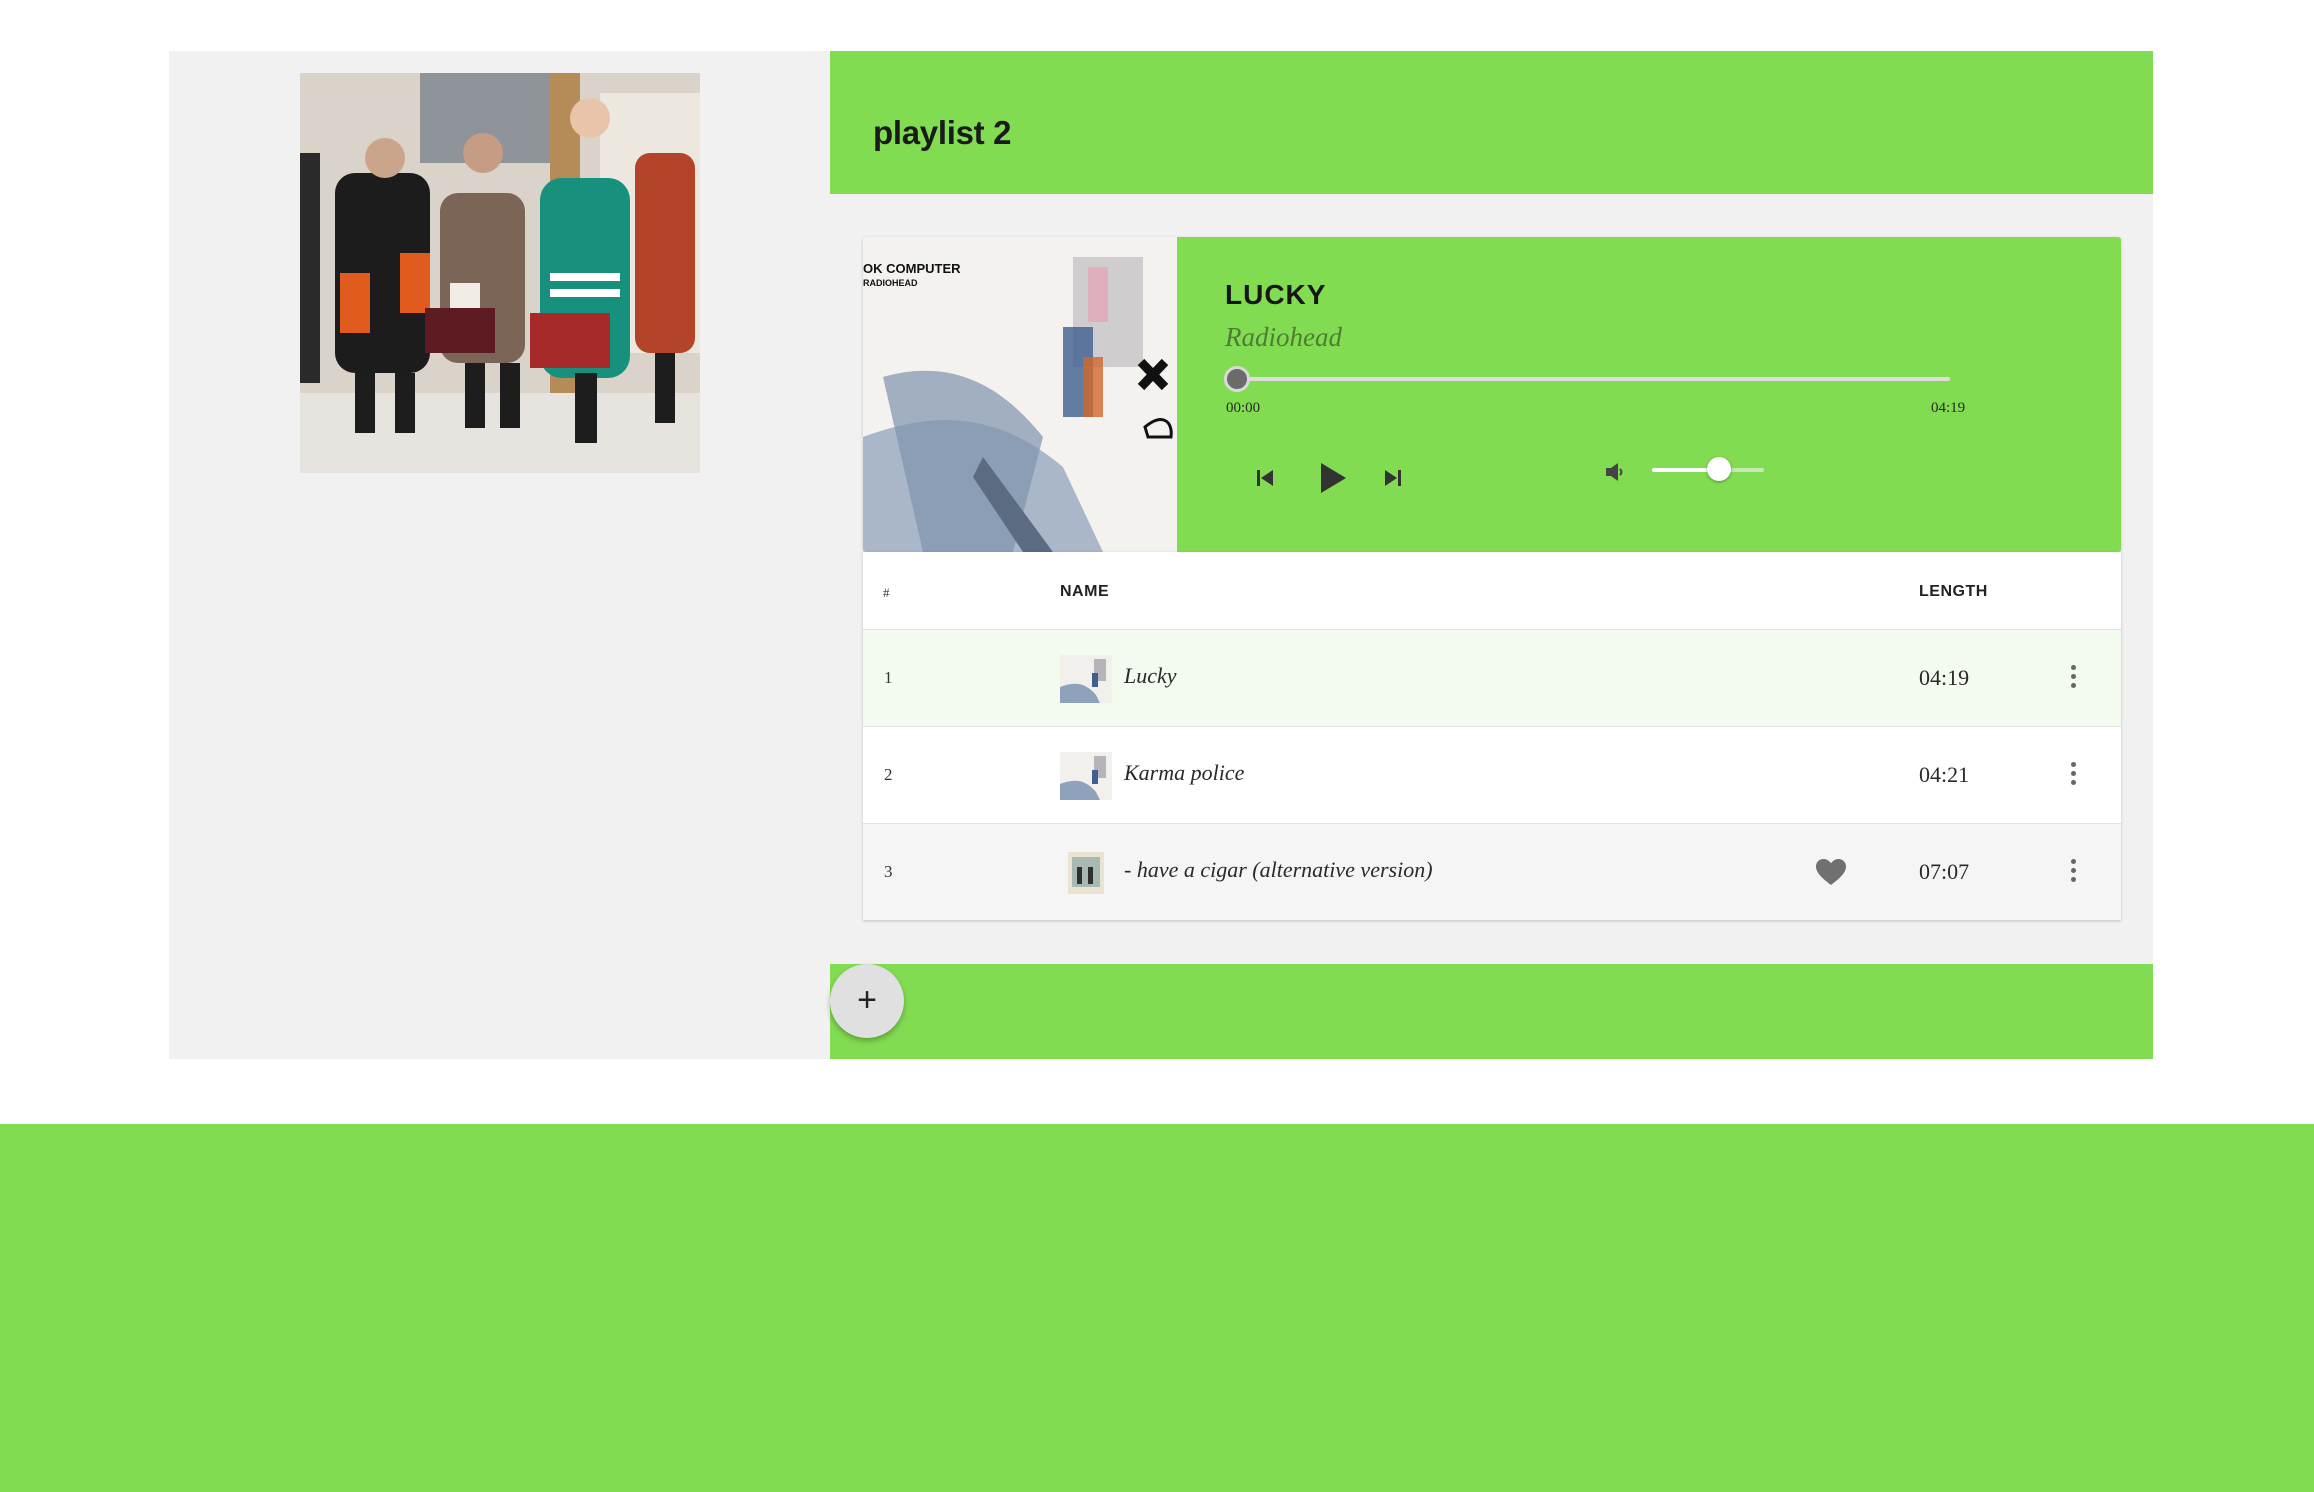 The width and height of the screenshot is (2314, 1492). I want to click on album-art: OK COMPUTER RADIOHEAD, so click(1020, 394).